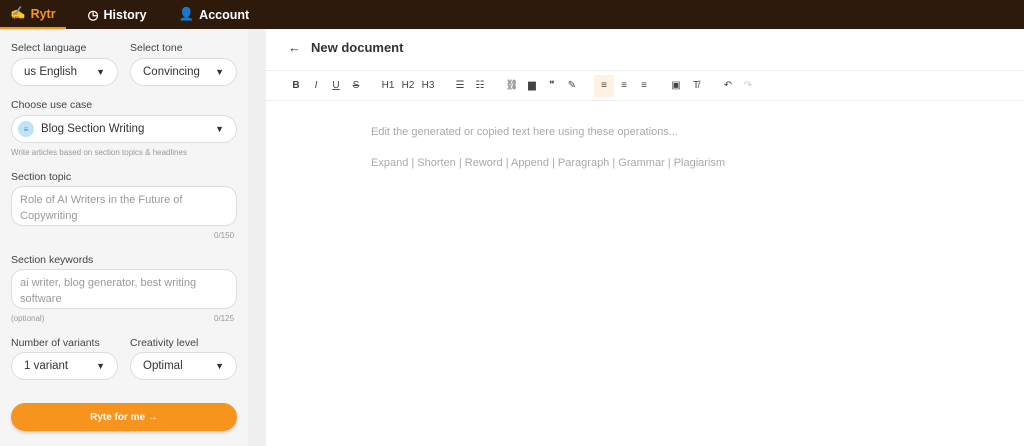 This screenshot has height=446, width=1024. I want to click on creativity-value: Optimal, so click(163, 366).